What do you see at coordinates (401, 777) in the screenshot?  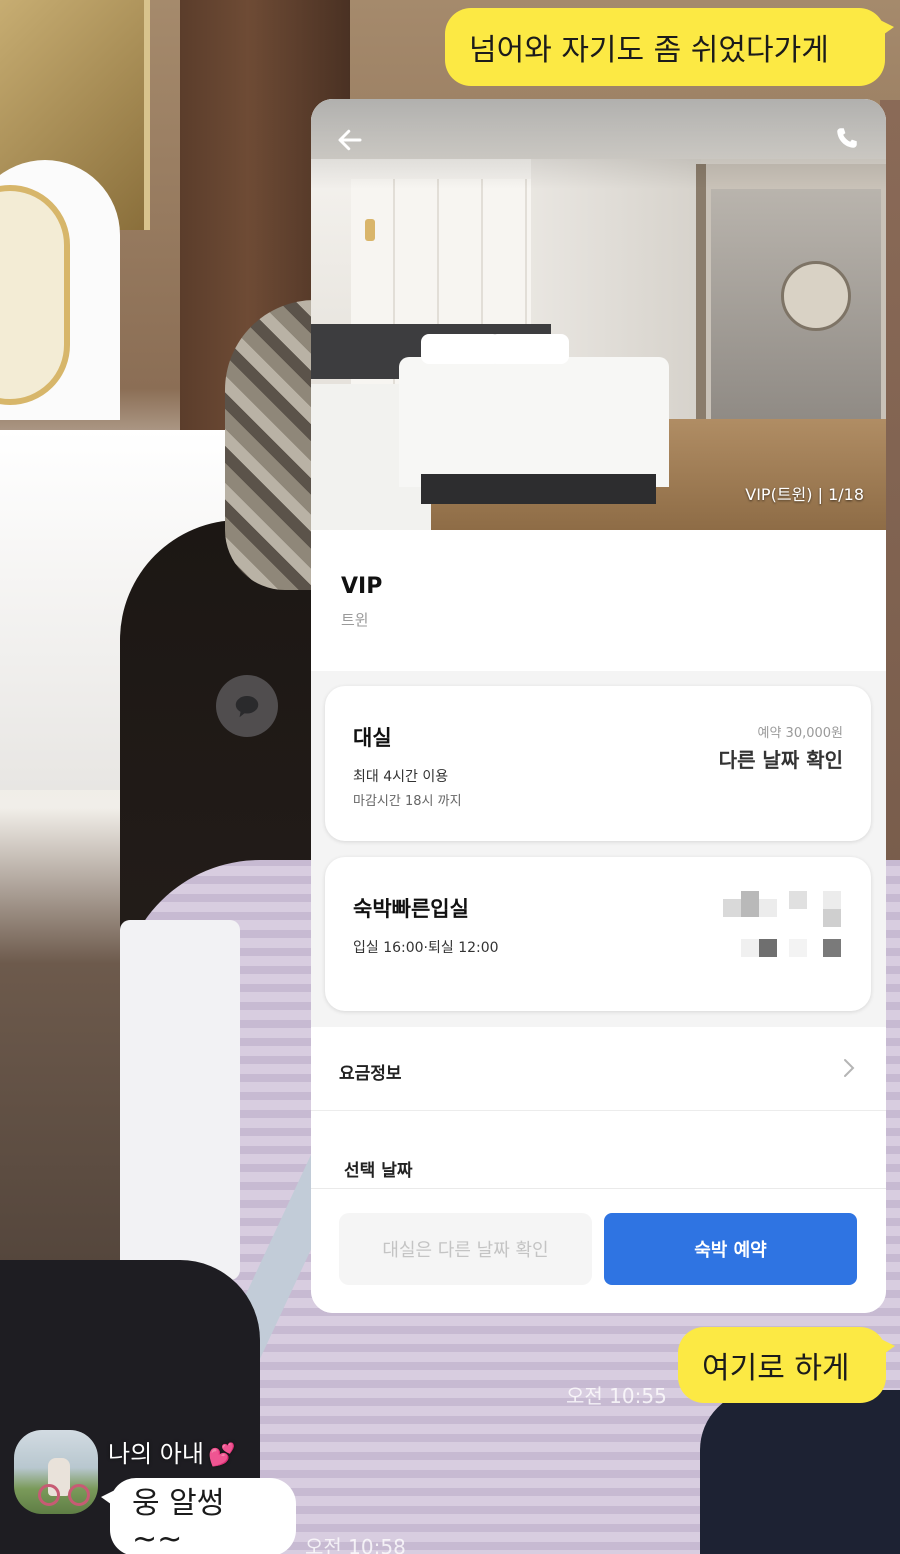 I see `rent-duration: 최대 4시간 이용` at bounding box center [401, 777].